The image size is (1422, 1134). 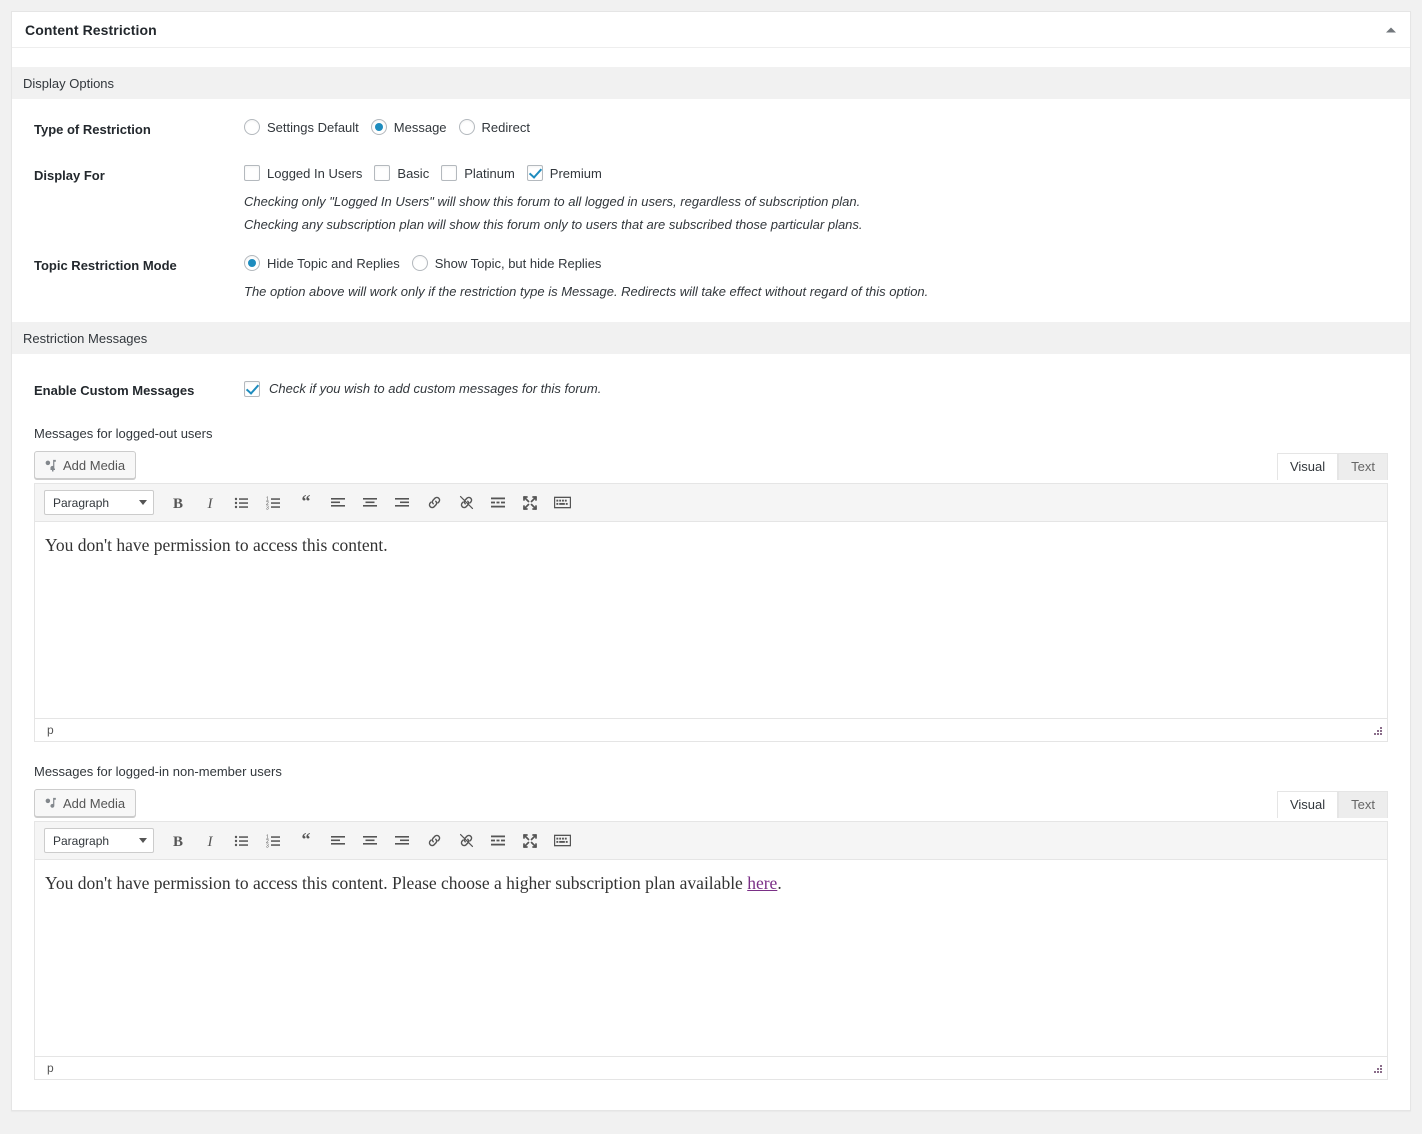 I want to click on media-buttons-logged-out: Add Media, so click(x=711, y=465).